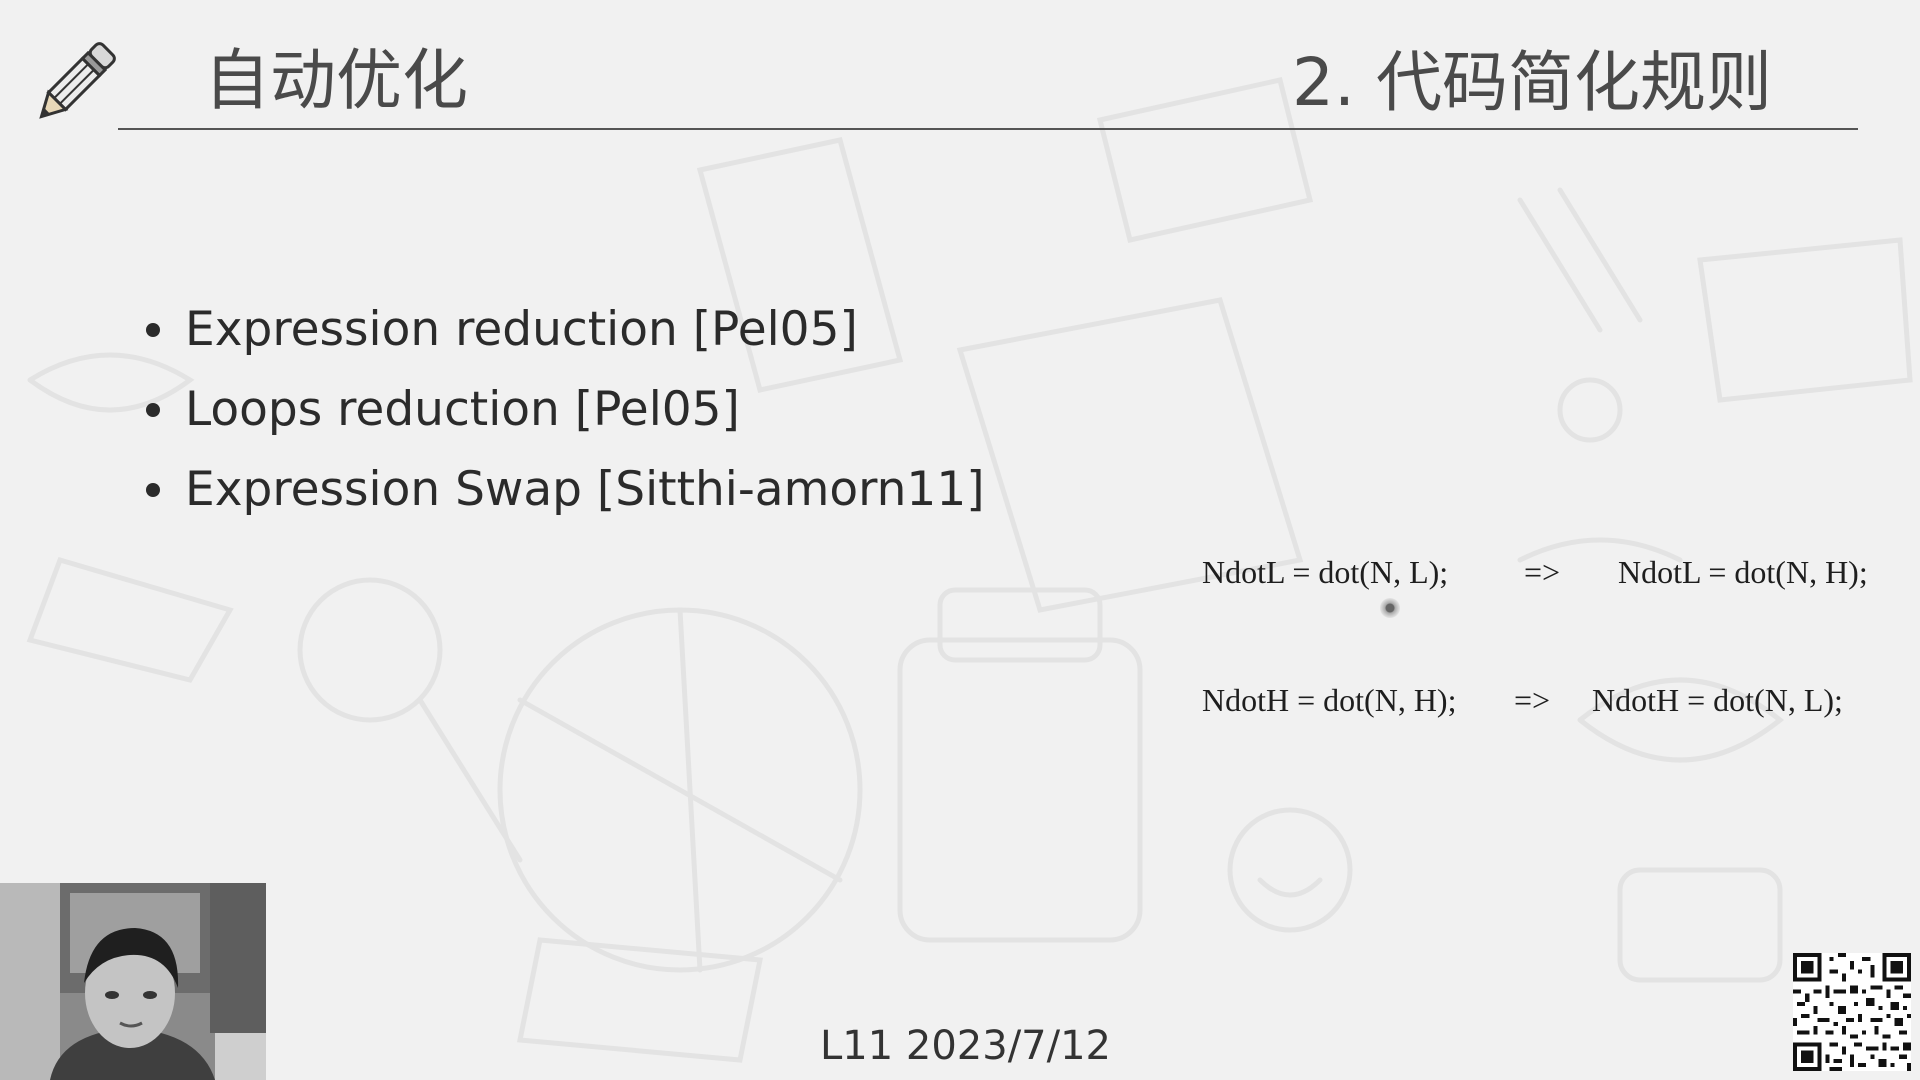 This screenshot has width=1920, height=1080. I want to click on bullet-item: Expression Swap [Sitthi-amorn11], so click(565, 490).